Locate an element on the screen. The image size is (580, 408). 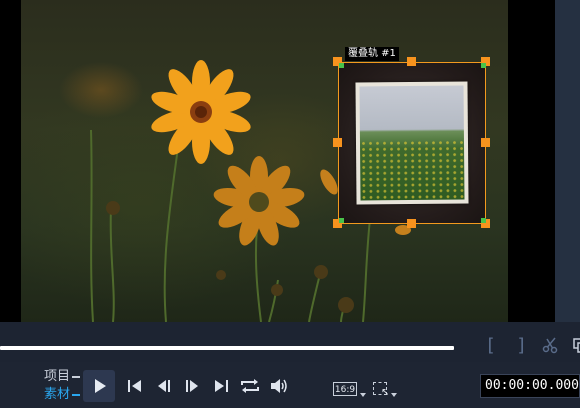
previous-frame-button is located at coordinates (165, 386).